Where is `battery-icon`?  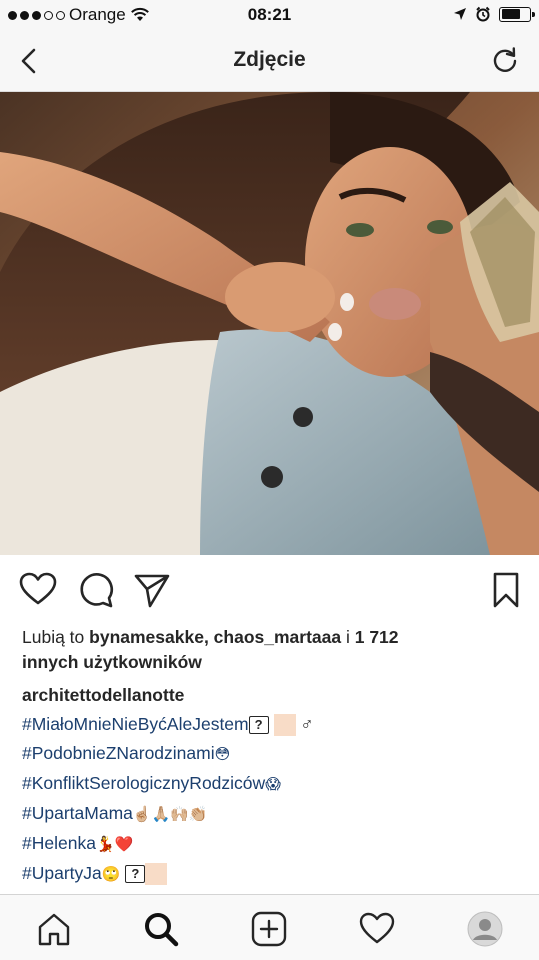
battery-icon is located at coordinates (517, 14).